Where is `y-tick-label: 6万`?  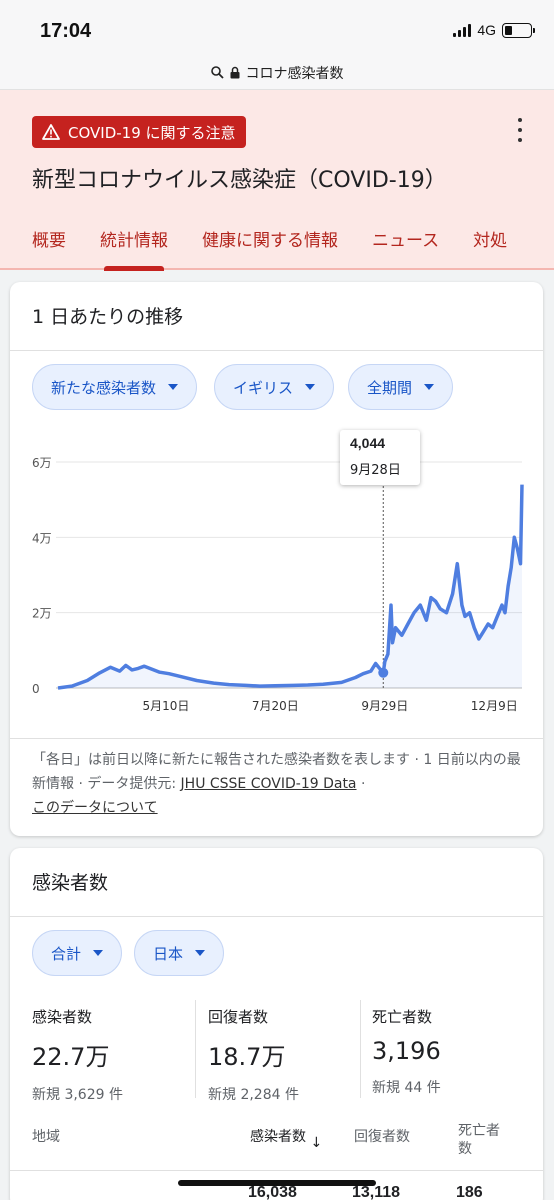
y-tick-label: 6万 is located at coordinates (42, 463).